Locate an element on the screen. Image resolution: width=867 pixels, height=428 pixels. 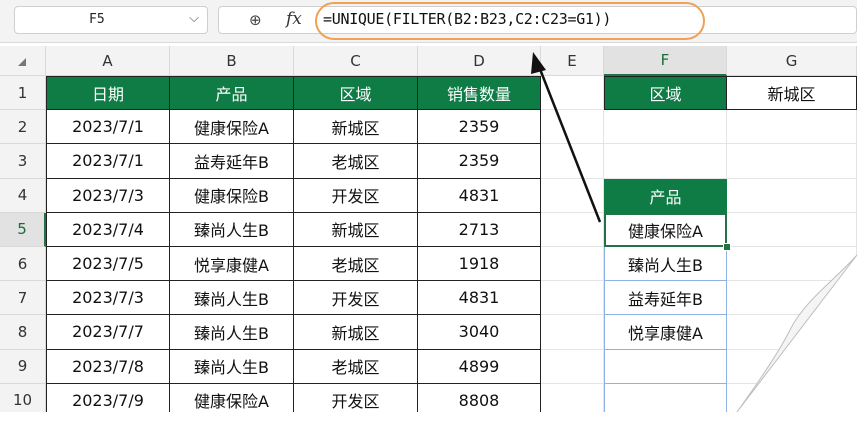
annotation-arrow is located at coordinates (566, 137).